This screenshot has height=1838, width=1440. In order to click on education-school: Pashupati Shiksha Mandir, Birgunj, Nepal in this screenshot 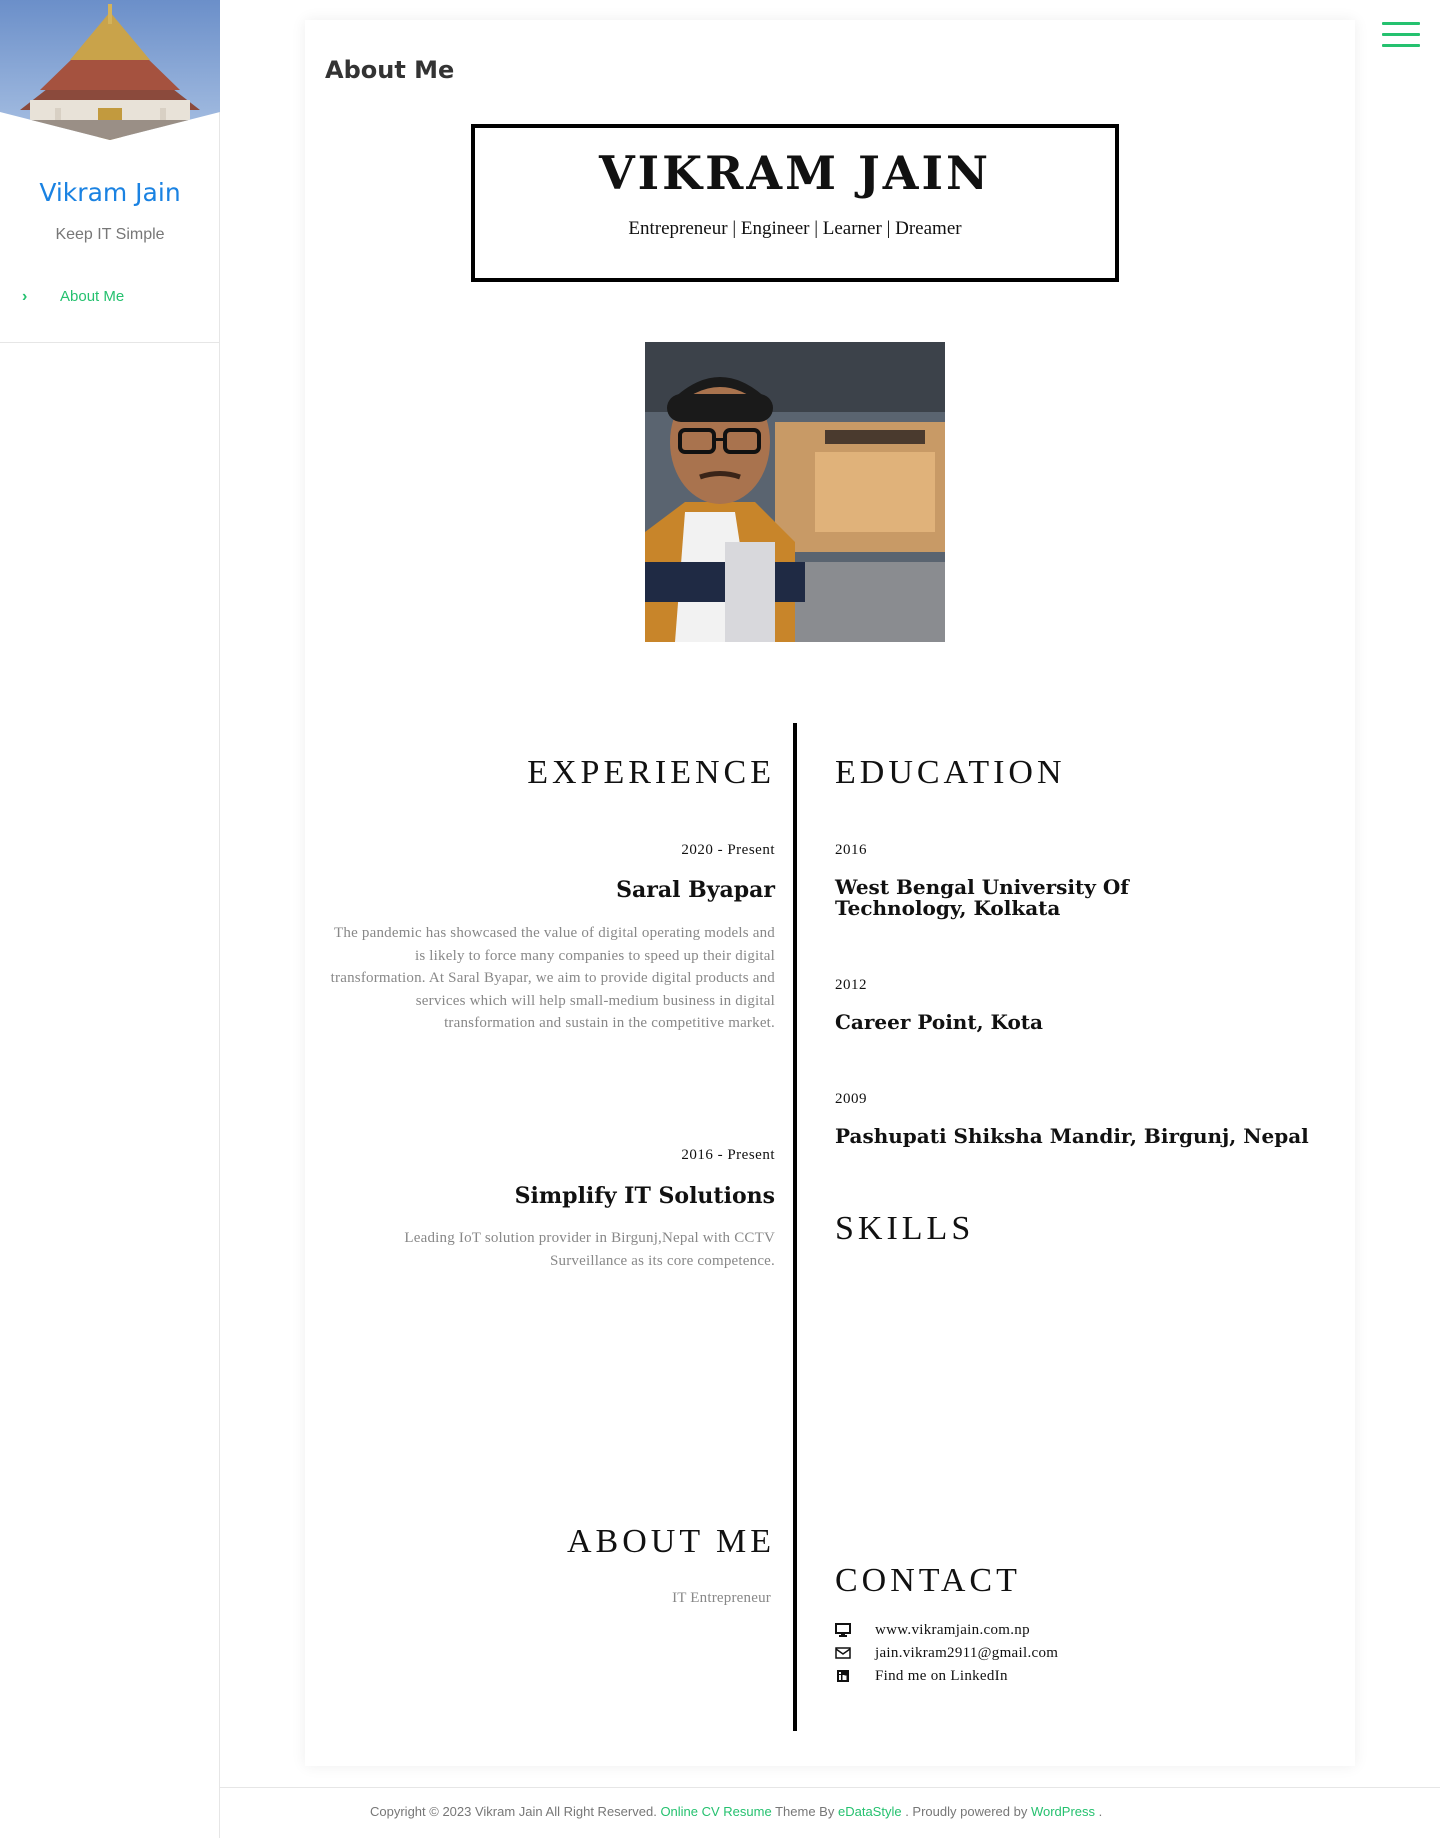, I will do `click(1072, 1136)`.